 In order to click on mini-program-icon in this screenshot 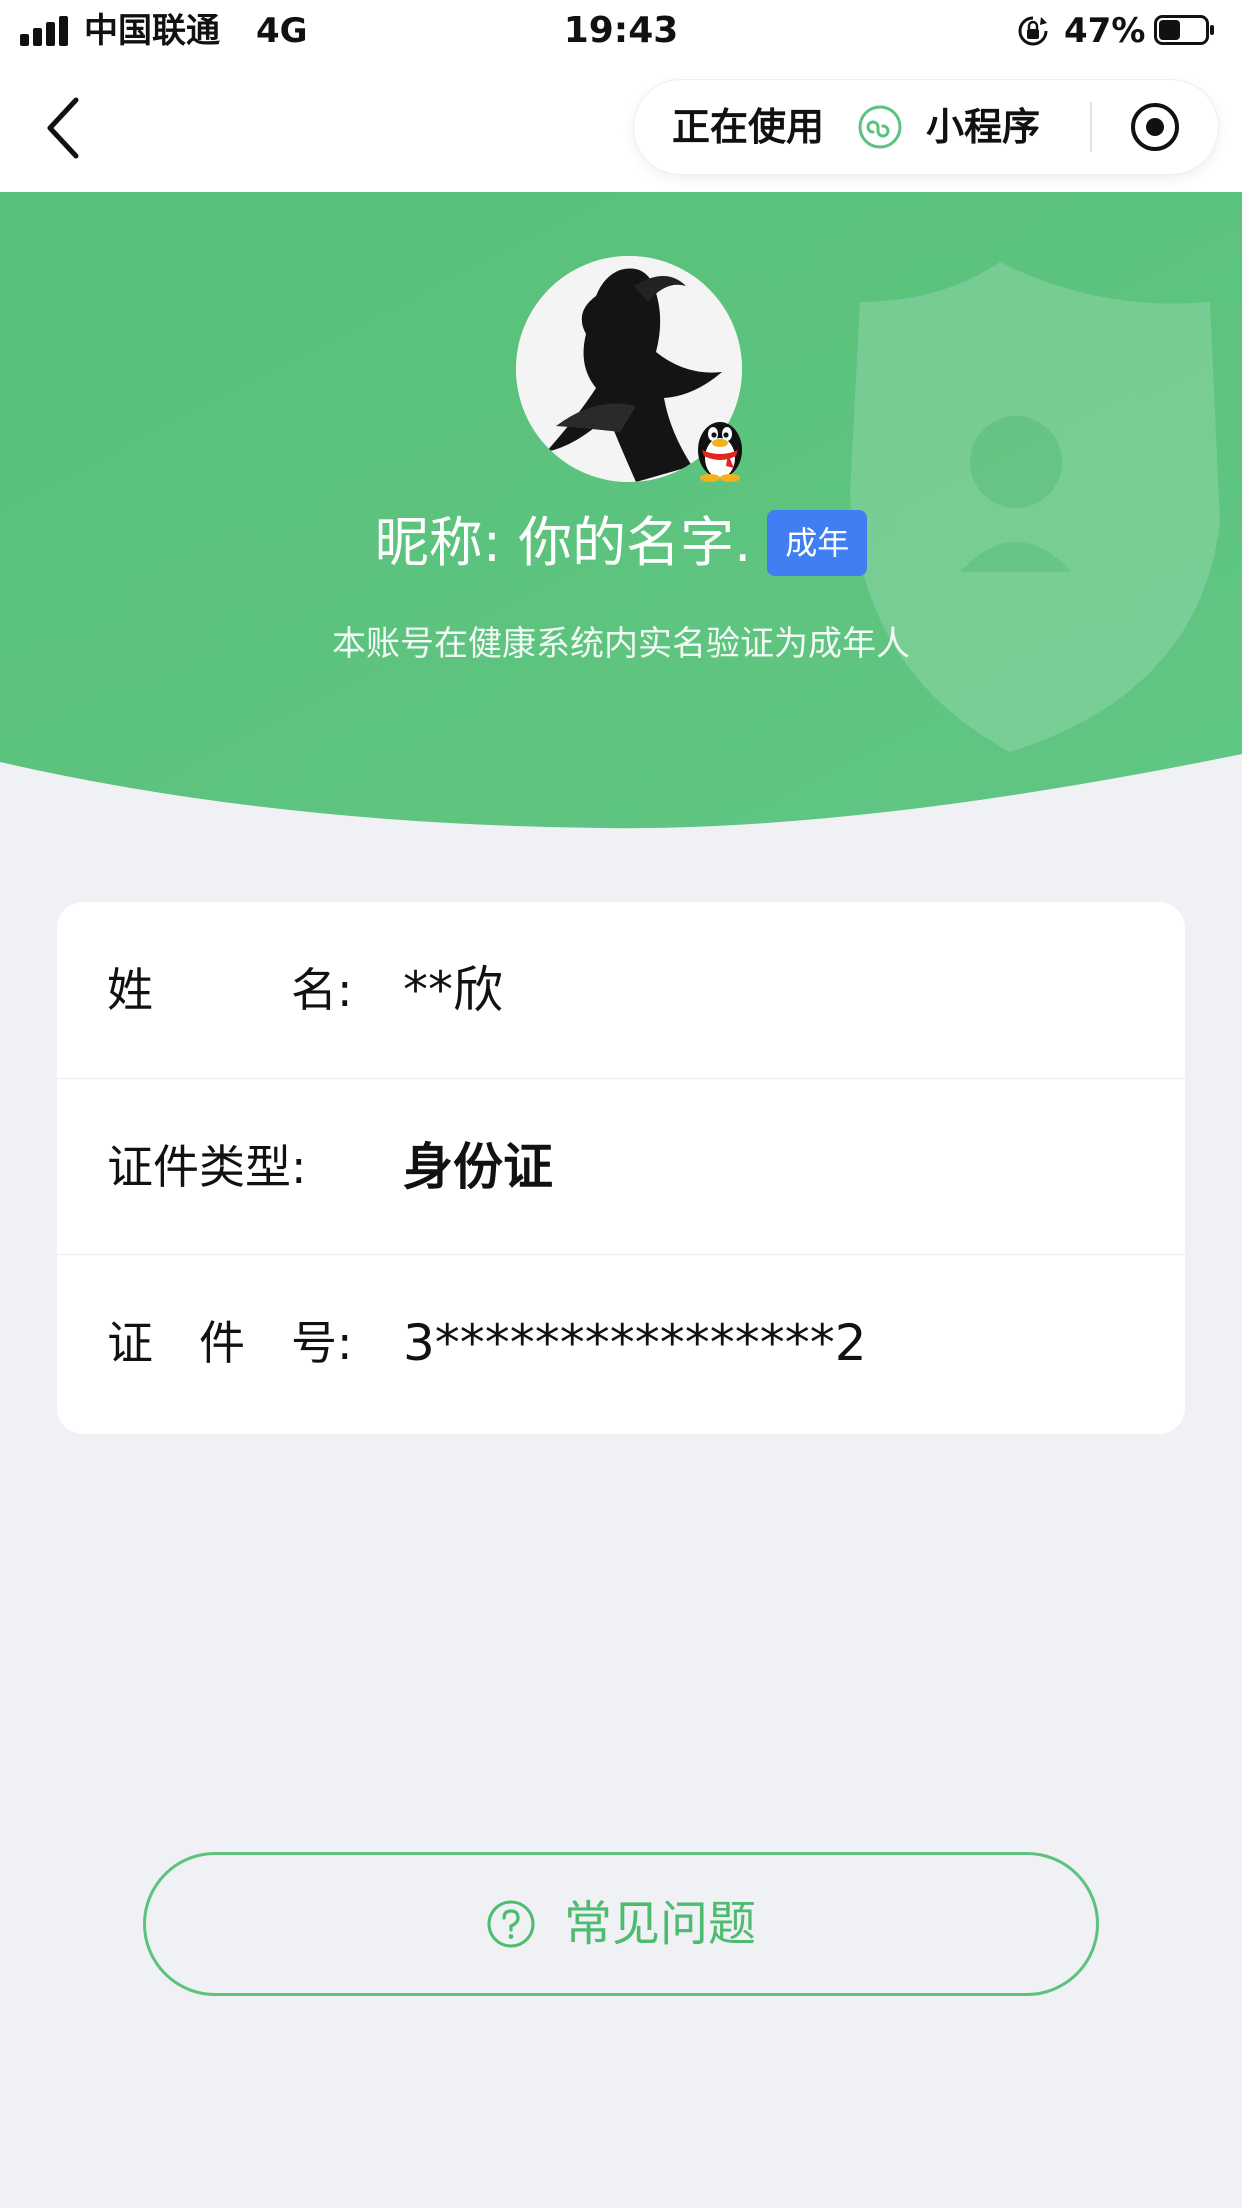, I will do `click(880, 127)`.